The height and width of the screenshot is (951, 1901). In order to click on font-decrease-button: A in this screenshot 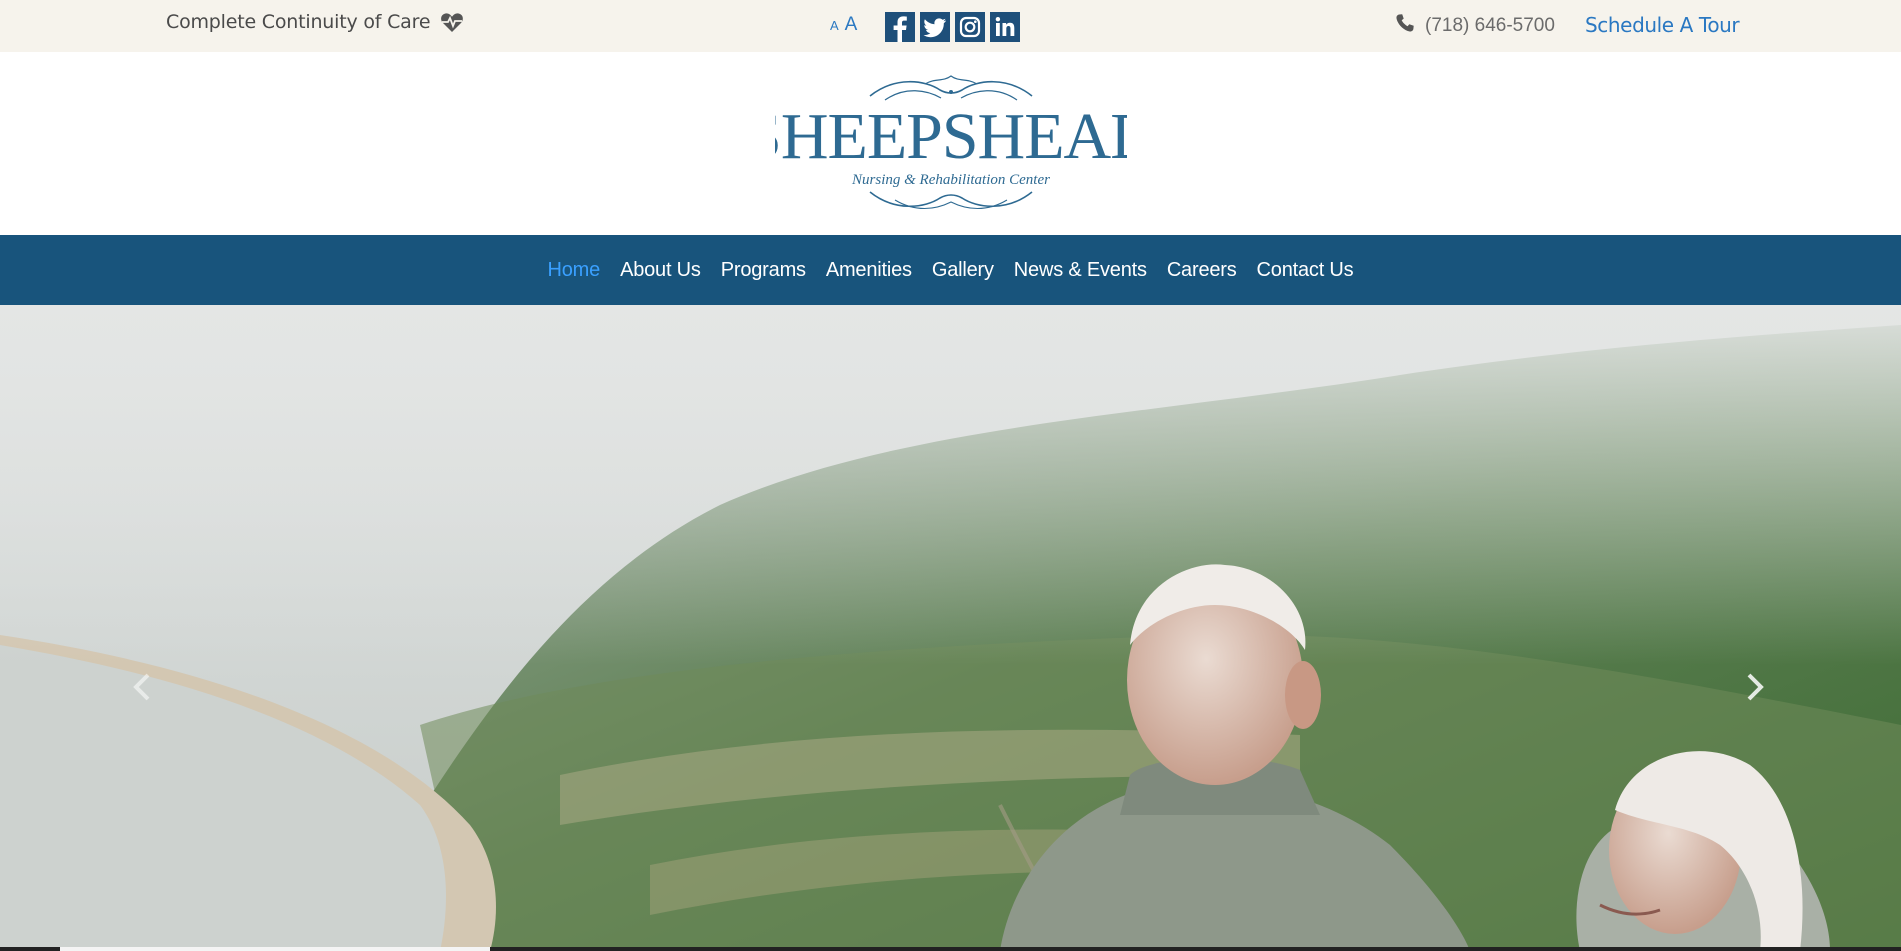, I will do `click(834, 25)`.